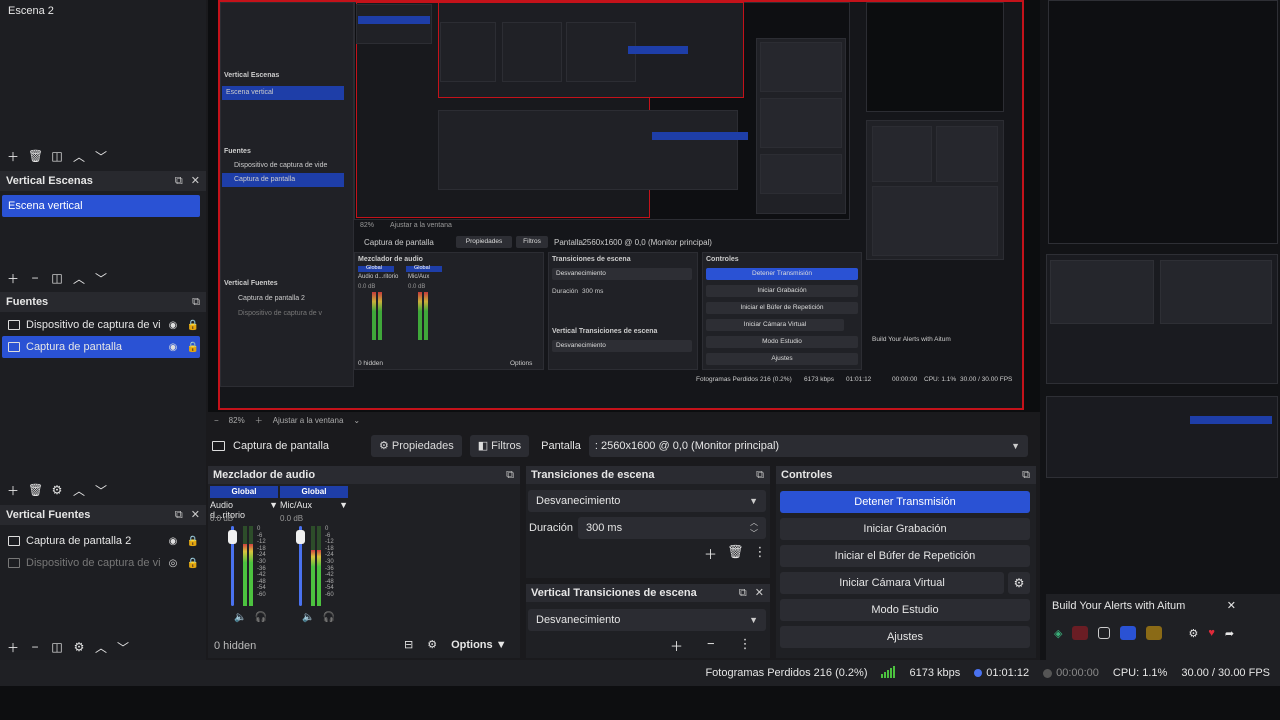  Describe the element at coordinates (479, 645) in the screenshot. I see `options-button: Options ▼` at that location.